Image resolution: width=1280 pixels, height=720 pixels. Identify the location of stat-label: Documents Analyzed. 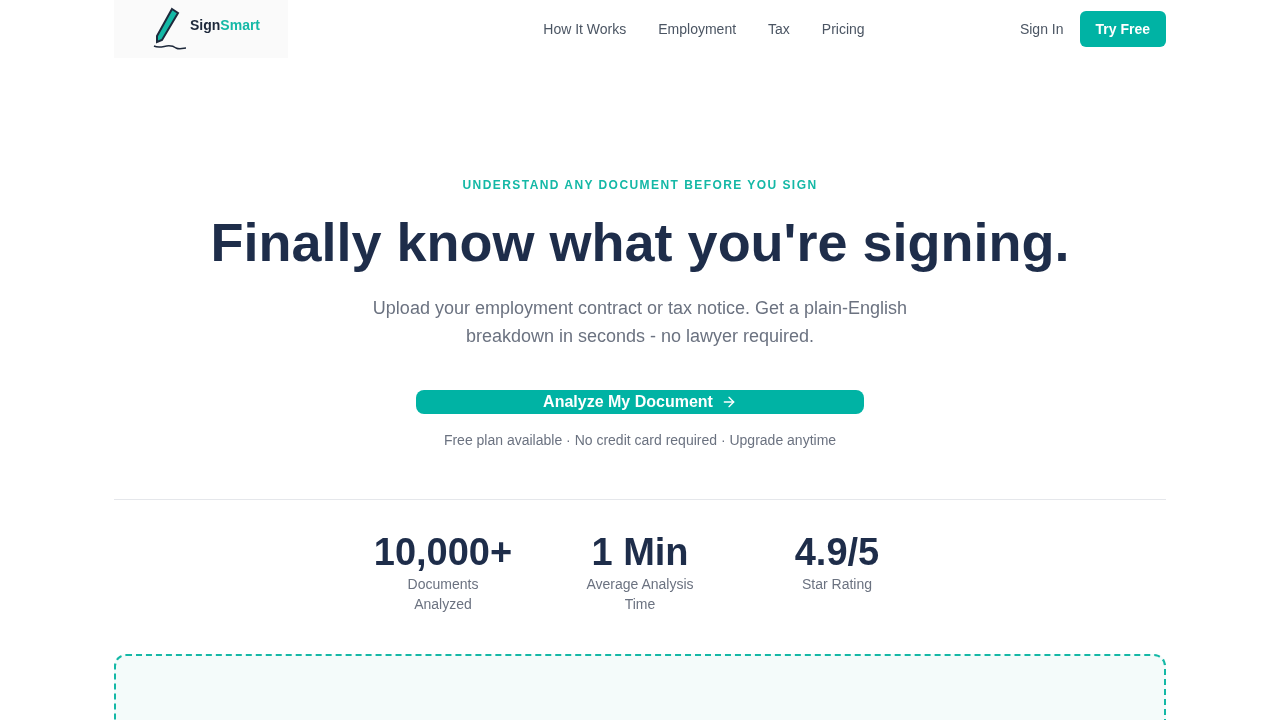
(443, 594).